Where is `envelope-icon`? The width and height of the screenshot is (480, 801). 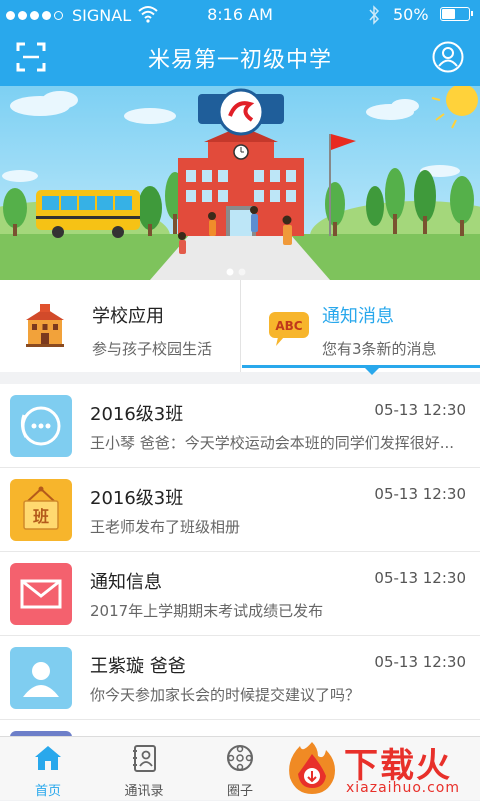
envelope-icon is located at coordinates (41, 594).